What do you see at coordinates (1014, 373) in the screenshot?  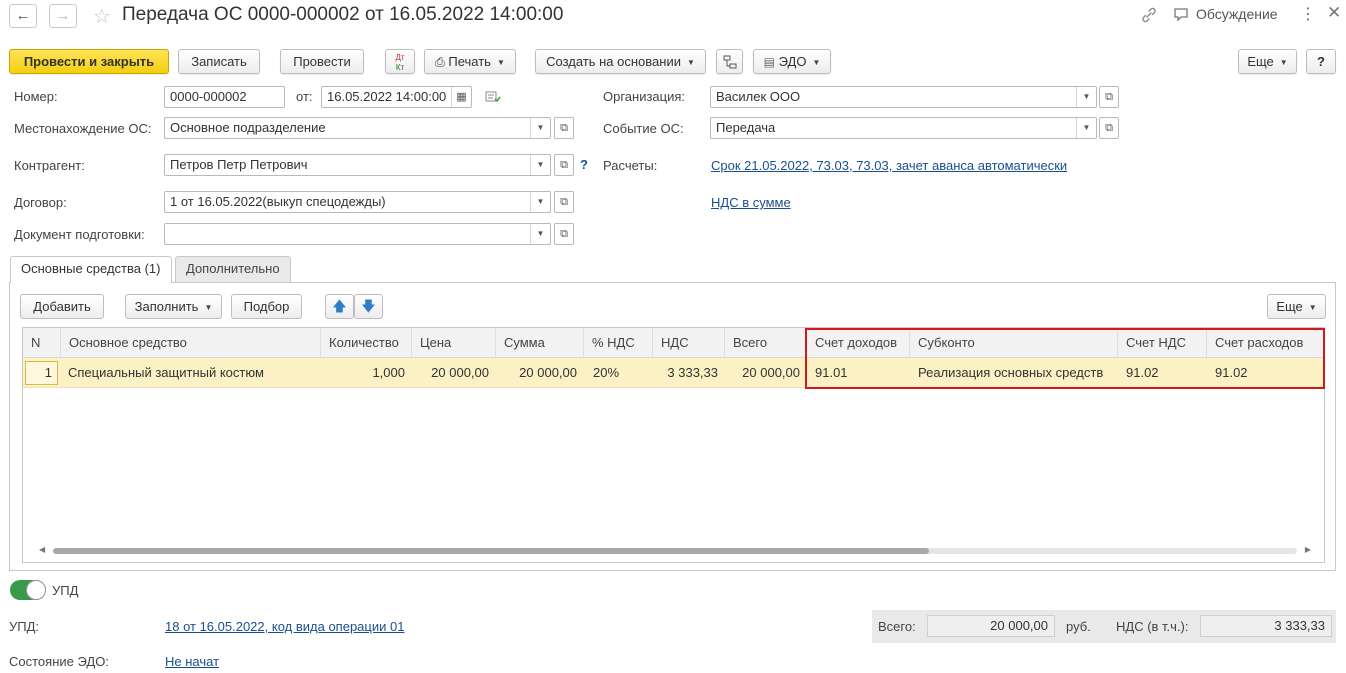 I see `cell-subconto: Реализация основных средств` at bounding box center [1014, 373].